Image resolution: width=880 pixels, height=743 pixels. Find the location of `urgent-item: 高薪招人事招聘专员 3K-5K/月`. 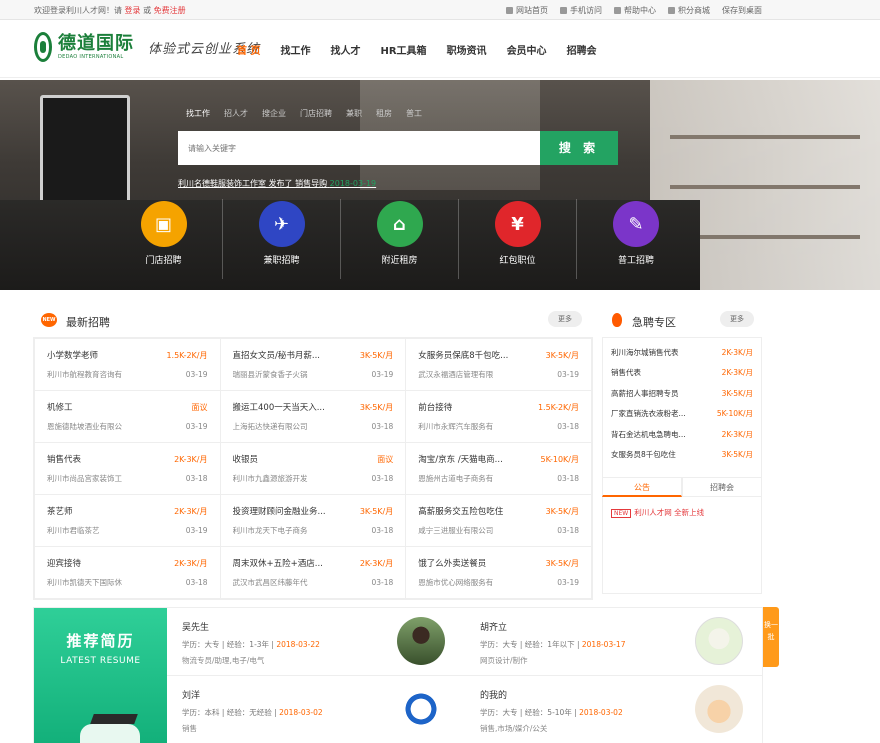

urgent-item: 高薪招人事招聘专员 3K-5K/月 is located at coordinates (682, 393).